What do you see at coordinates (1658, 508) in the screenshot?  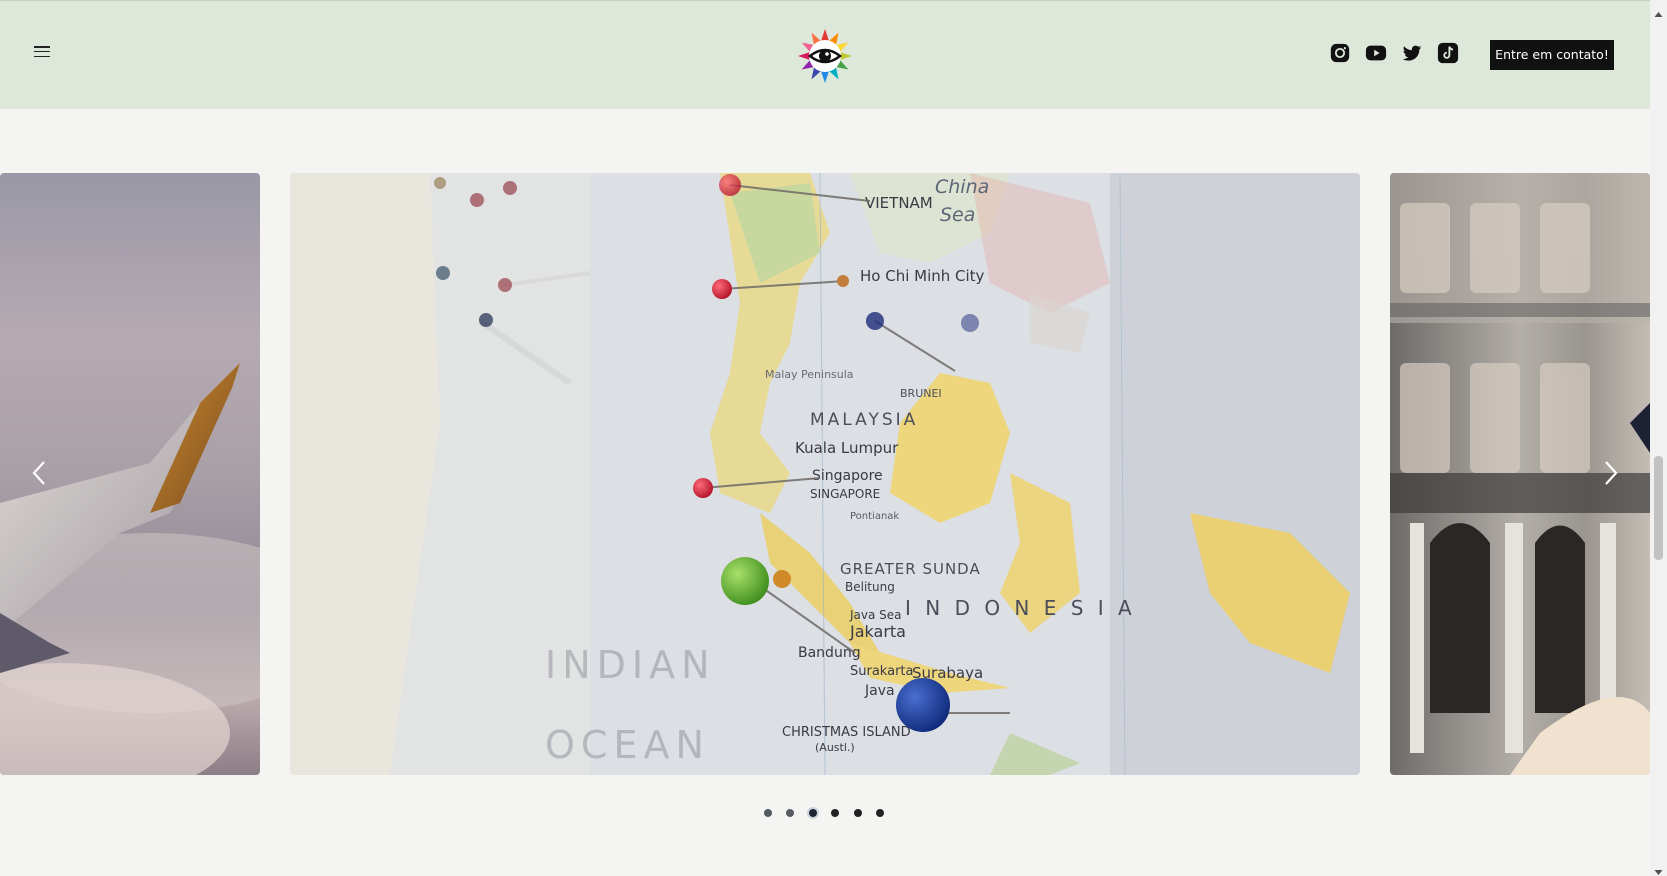 I see `scrollbar-thumb` at bounding box center [1658, 508].